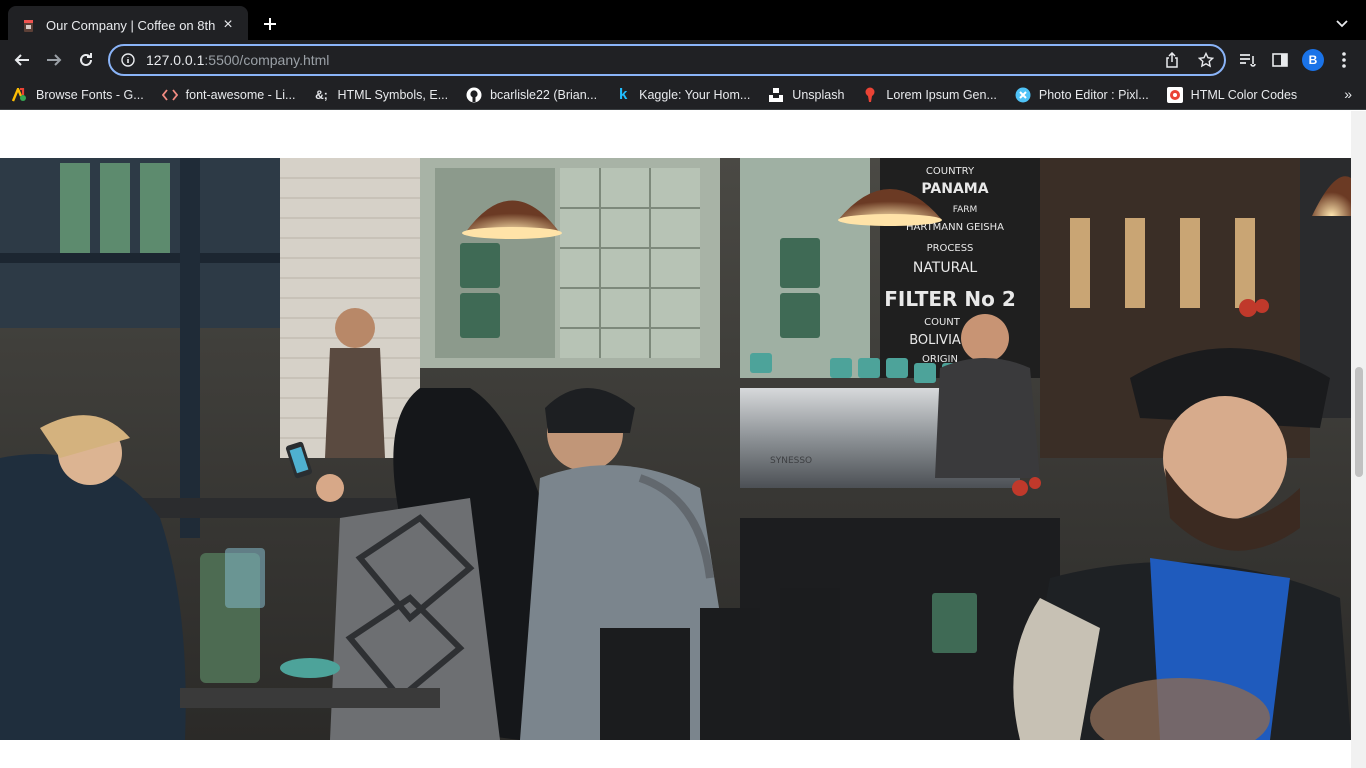 The width and height of the screenshot is (1366, 768). I want to click on tab-search-button, so click(1342, 24).